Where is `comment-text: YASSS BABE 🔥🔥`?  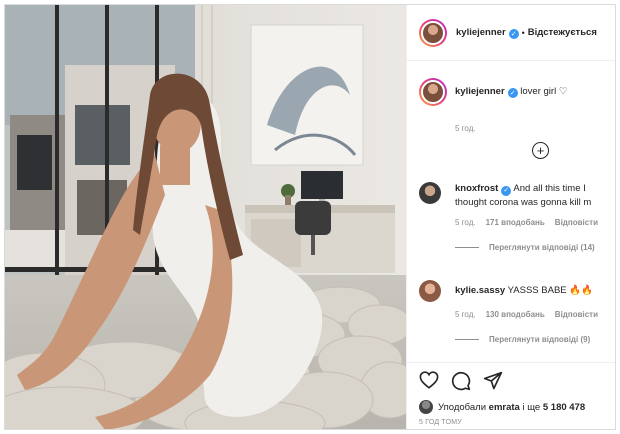
comment-text: YASSS BABE 🔥🔥 is located at coordinates (550, 290).